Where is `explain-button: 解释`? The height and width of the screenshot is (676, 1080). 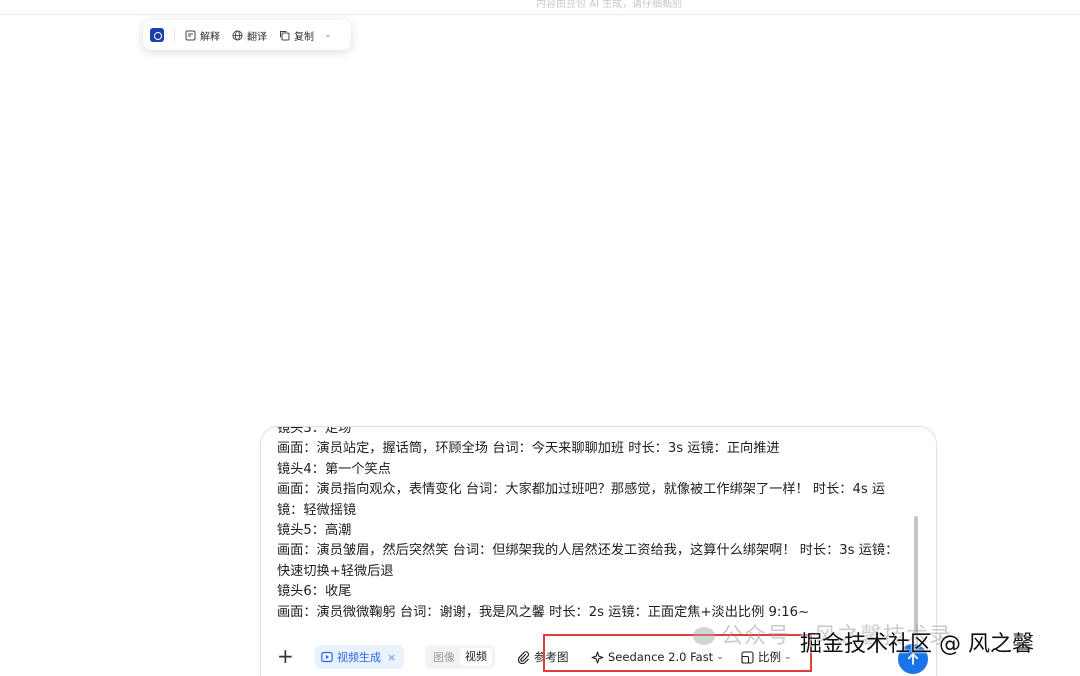
explain-button: 解释 is located at coordinates (202, 35).